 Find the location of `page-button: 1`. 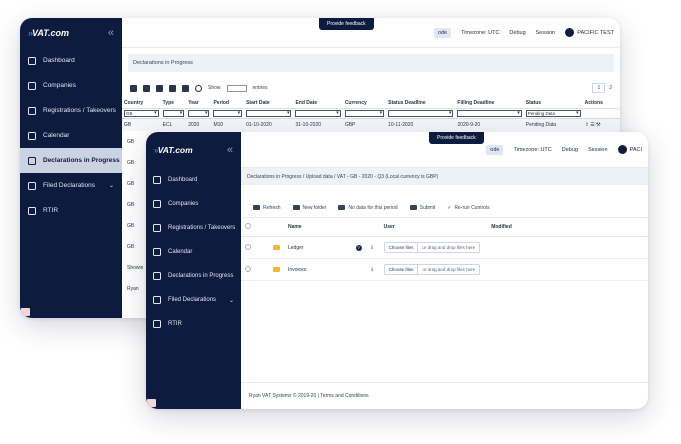

page-button: 1 is located at coordinates (599, 88).